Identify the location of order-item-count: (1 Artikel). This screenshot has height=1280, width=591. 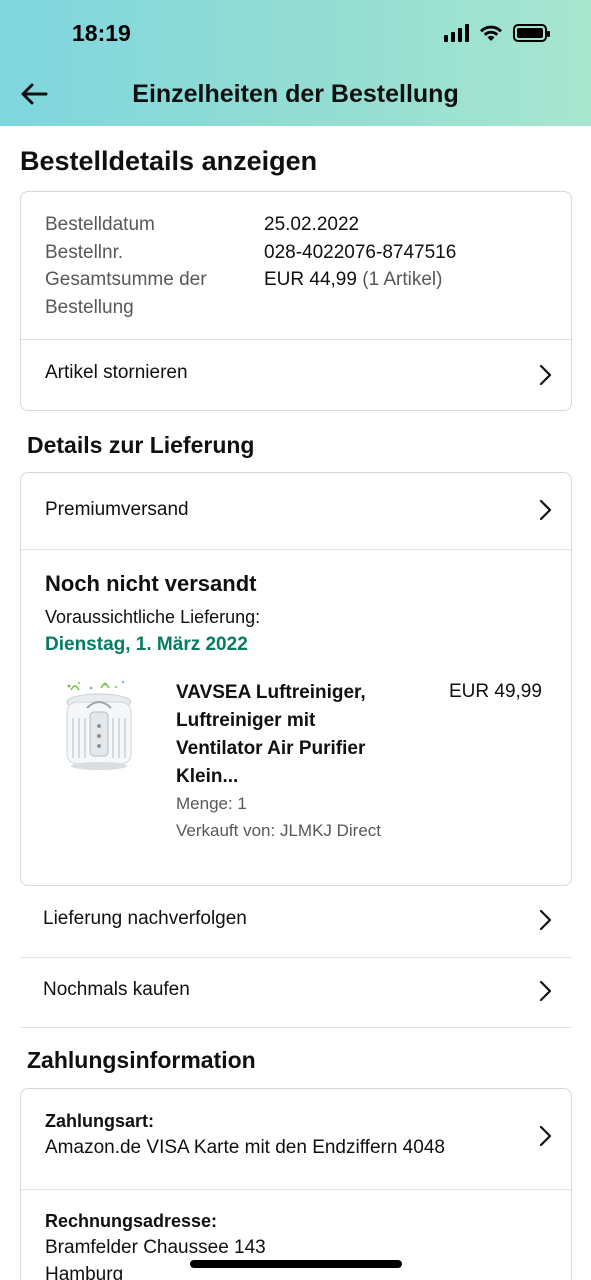
(402, 279).